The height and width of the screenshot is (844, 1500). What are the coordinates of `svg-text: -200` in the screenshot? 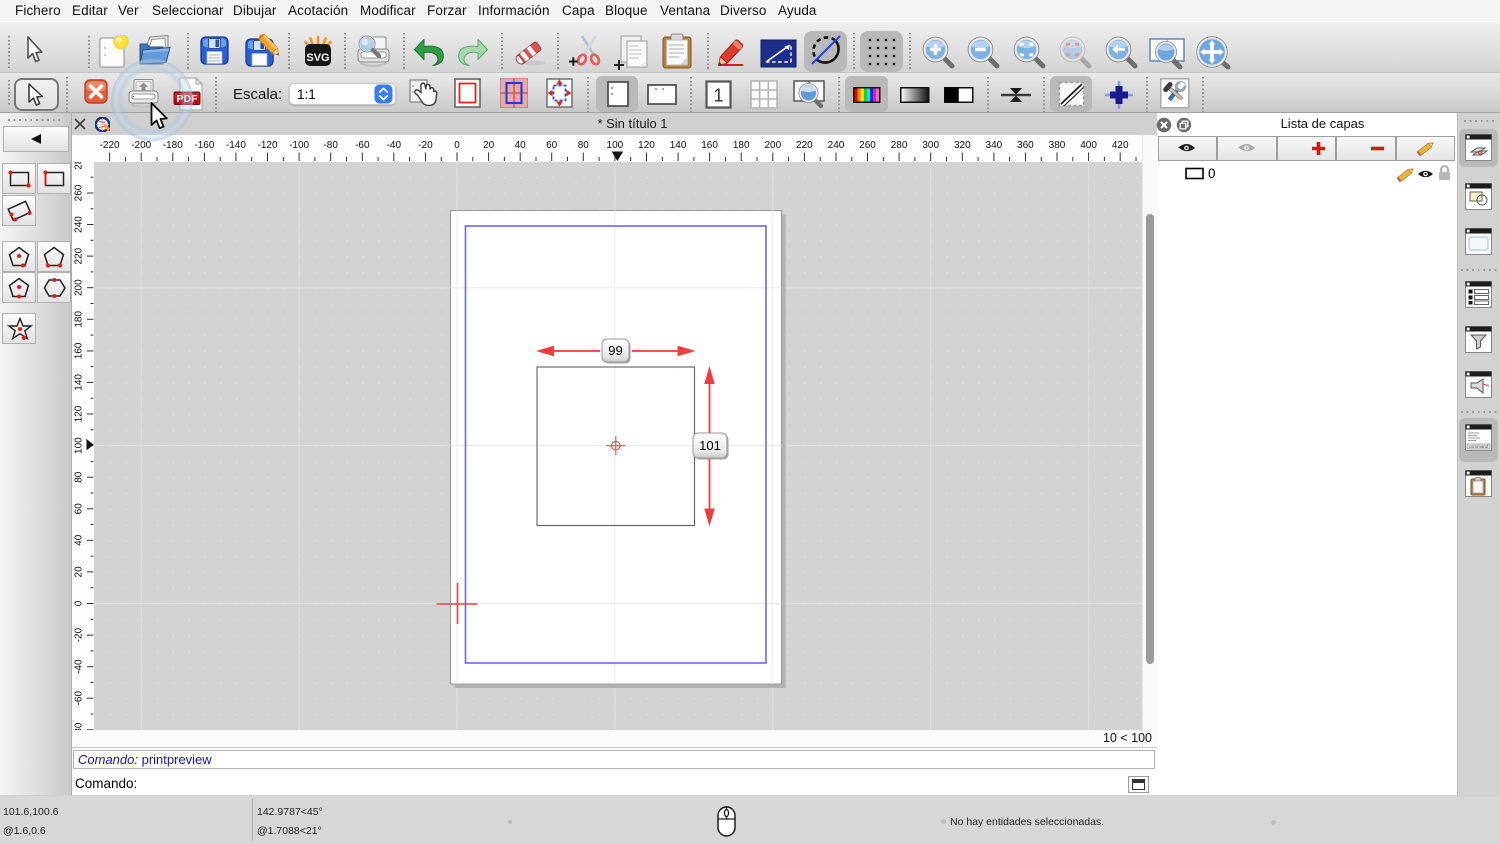 It's located at (141, 145).